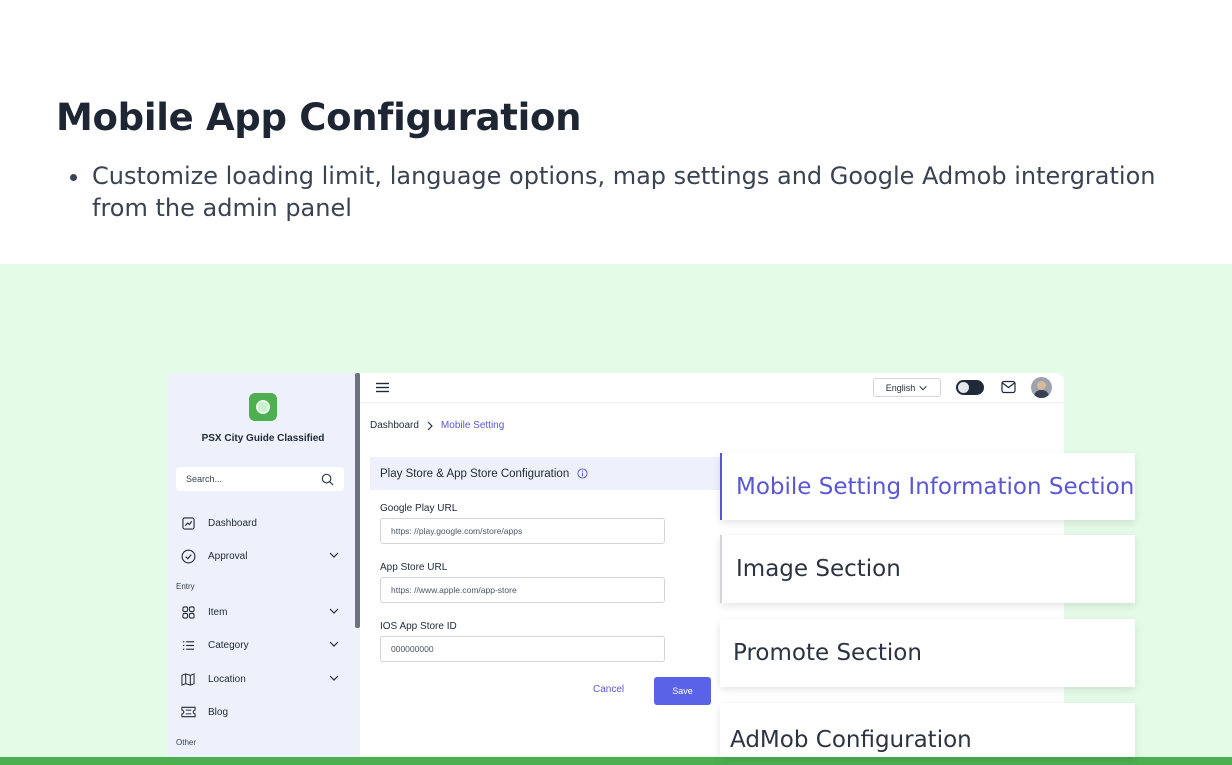 This screenshot has width=1232, height=765. Describe the element at coordinates (927, 653) in the screenshot. I see `card-promote-section: Promote Section` at that location.